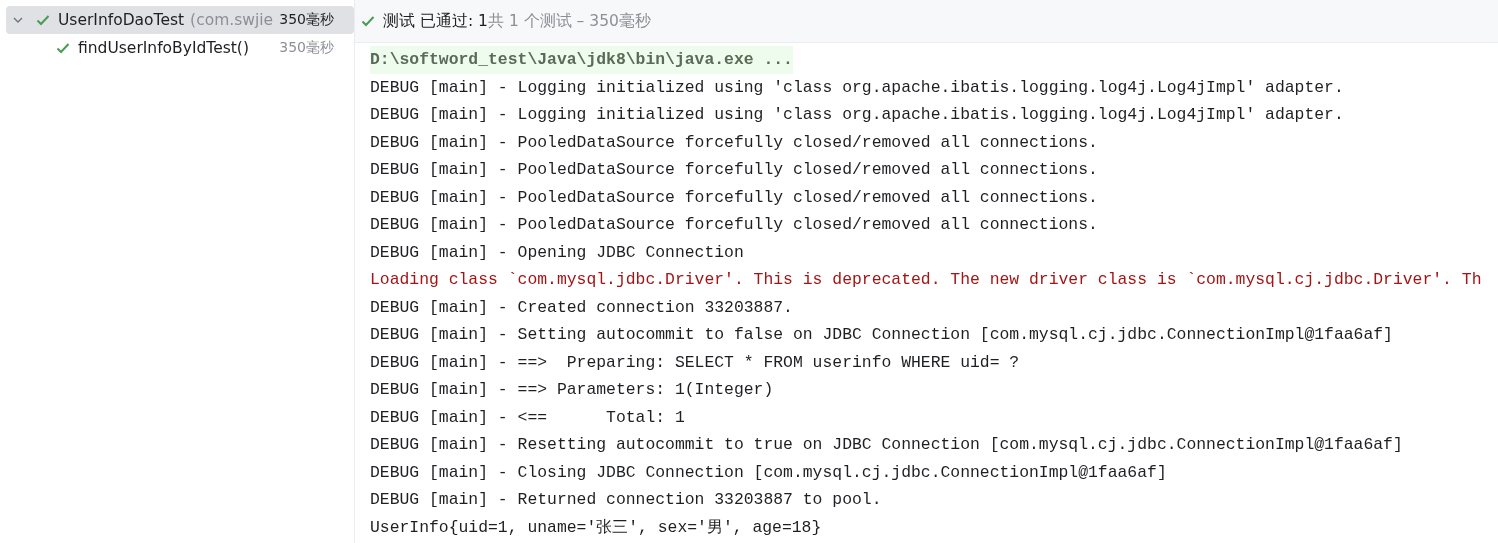 Image resolution: width=1498 pixels, height=543 pixels. I want to click on status-label: 测试 已通过: 1, so click(435, 21).